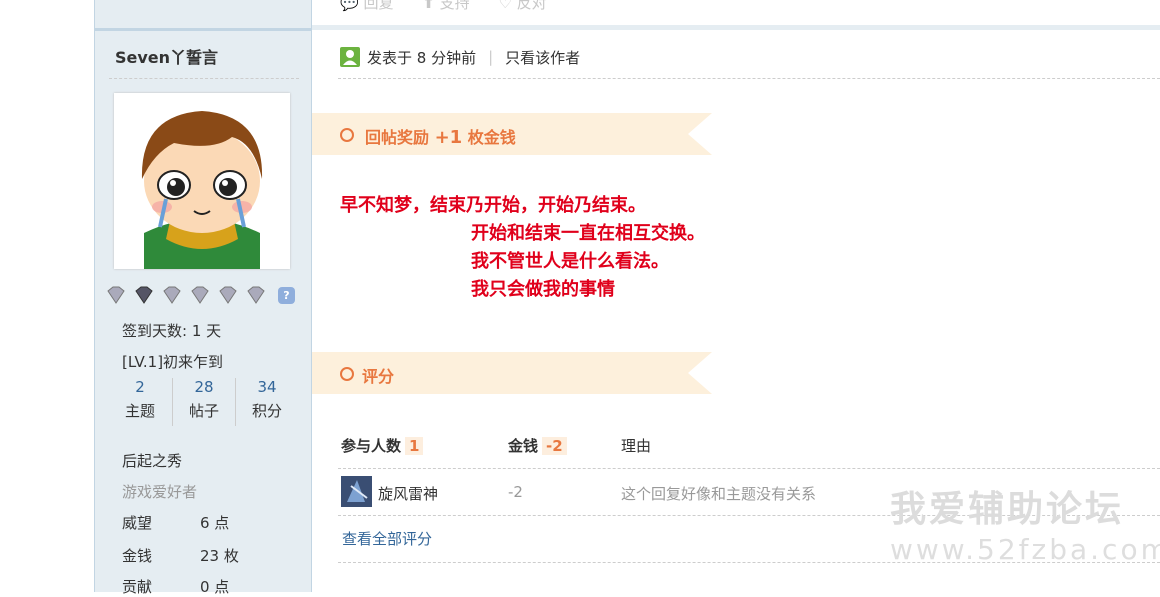 The width and height of the screenshot is (1160, 597). What do you see at coordinates (408, 493) in the screenshot?
I see `rater-name: 旋风雷神` at bounding box center [408, 493].